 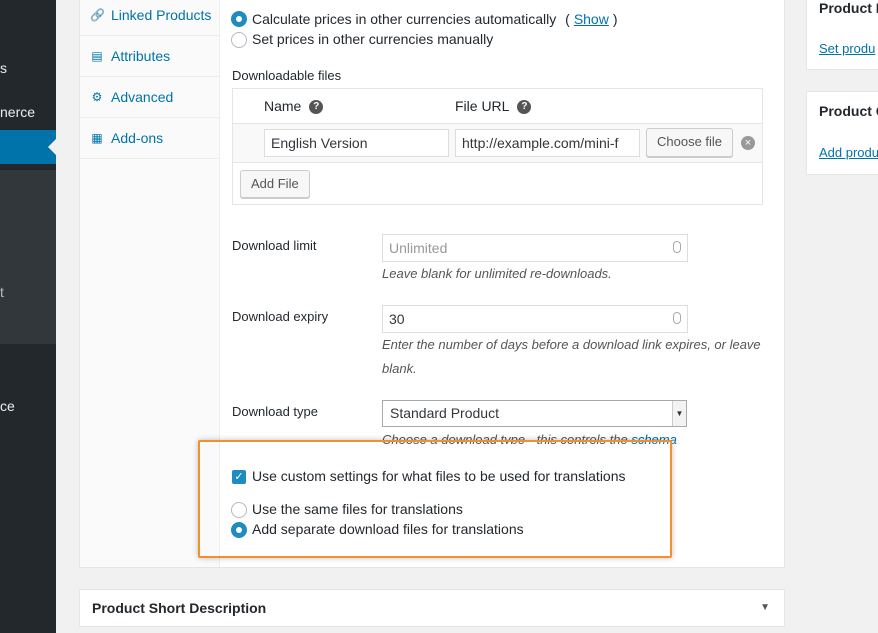 I want to click on product-categories-box: Product C Add produ, so click(x=842, y=133).